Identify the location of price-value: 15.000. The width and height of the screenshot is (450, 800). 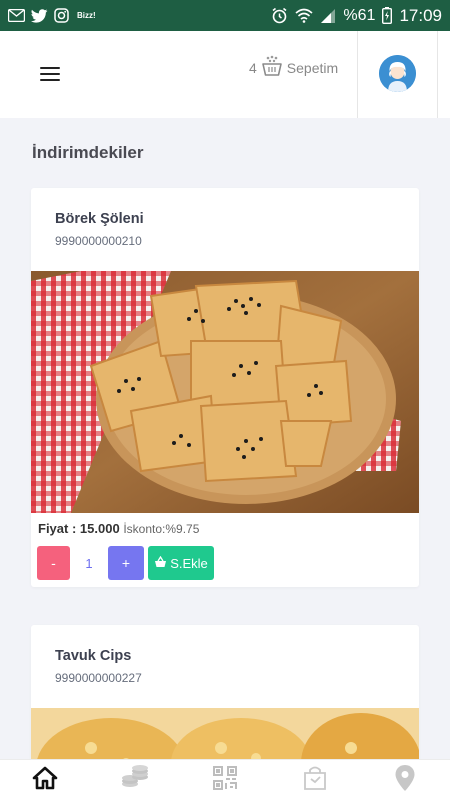
(99, 528).